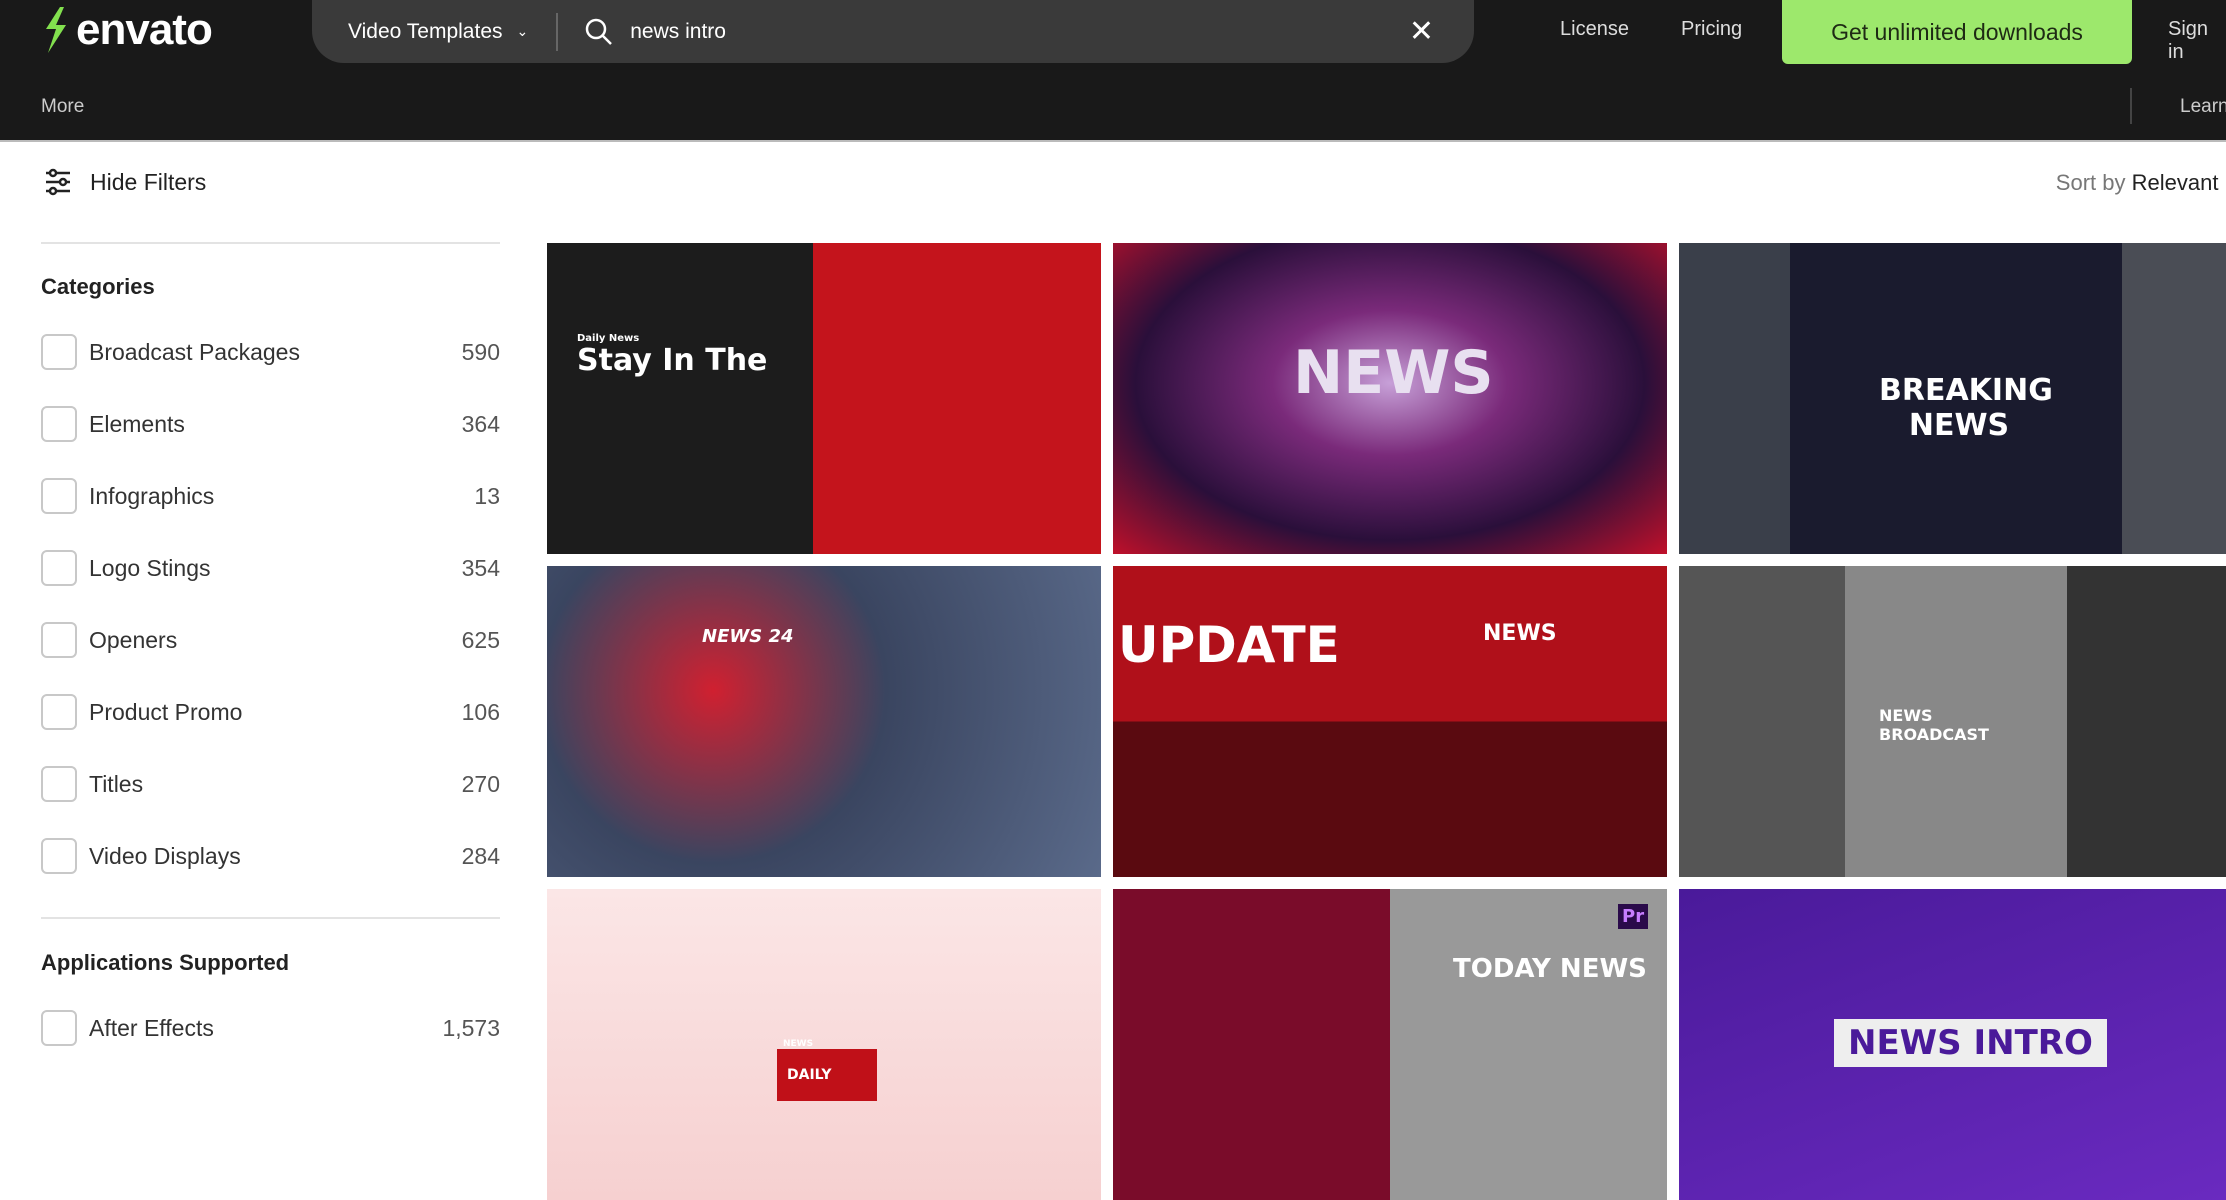 This screenshot has height=1200, width=2226. Describe the element at coordinates (824, 398) in the screenshot. I see `result-thumbnail: Stay In The Daily News` at that location.